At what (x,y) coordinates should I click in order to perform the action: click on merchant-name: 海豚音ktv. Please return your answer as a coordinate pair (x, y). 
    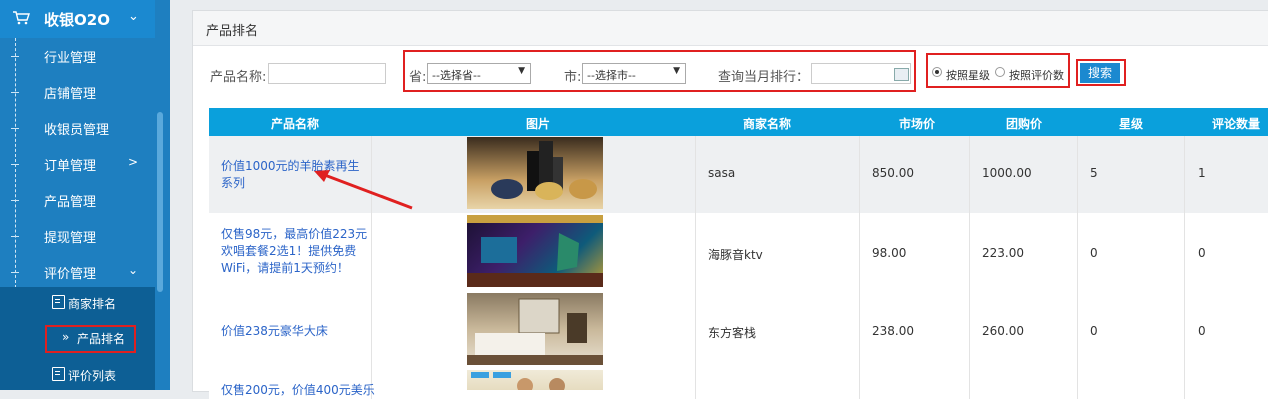
    Looking at the image, I should click on (735, 255).